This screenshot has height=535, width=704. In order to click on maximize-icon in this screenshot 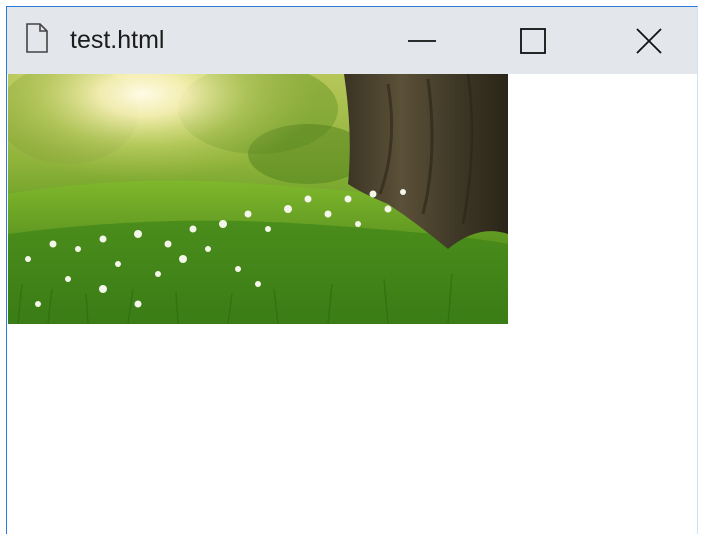, I will do `click(533, 40)`.